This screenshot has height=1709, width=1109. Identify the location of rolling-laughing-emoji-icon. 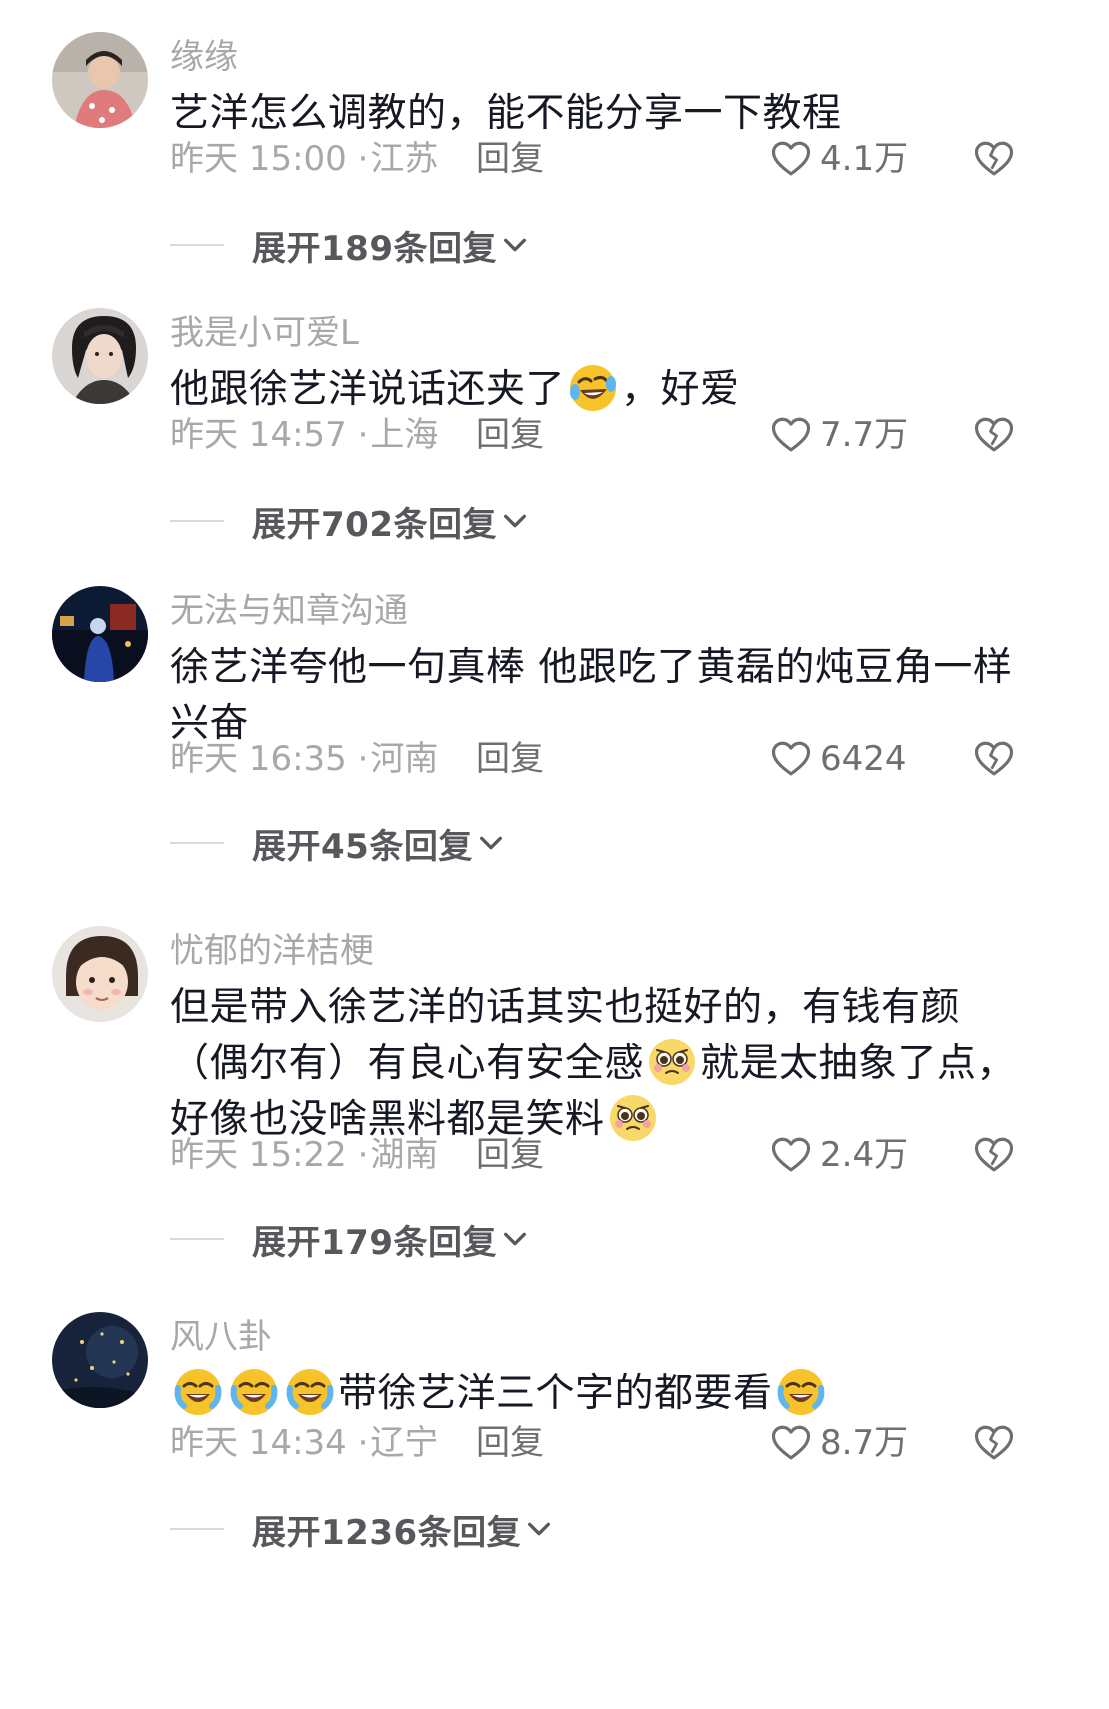
(593, 388).